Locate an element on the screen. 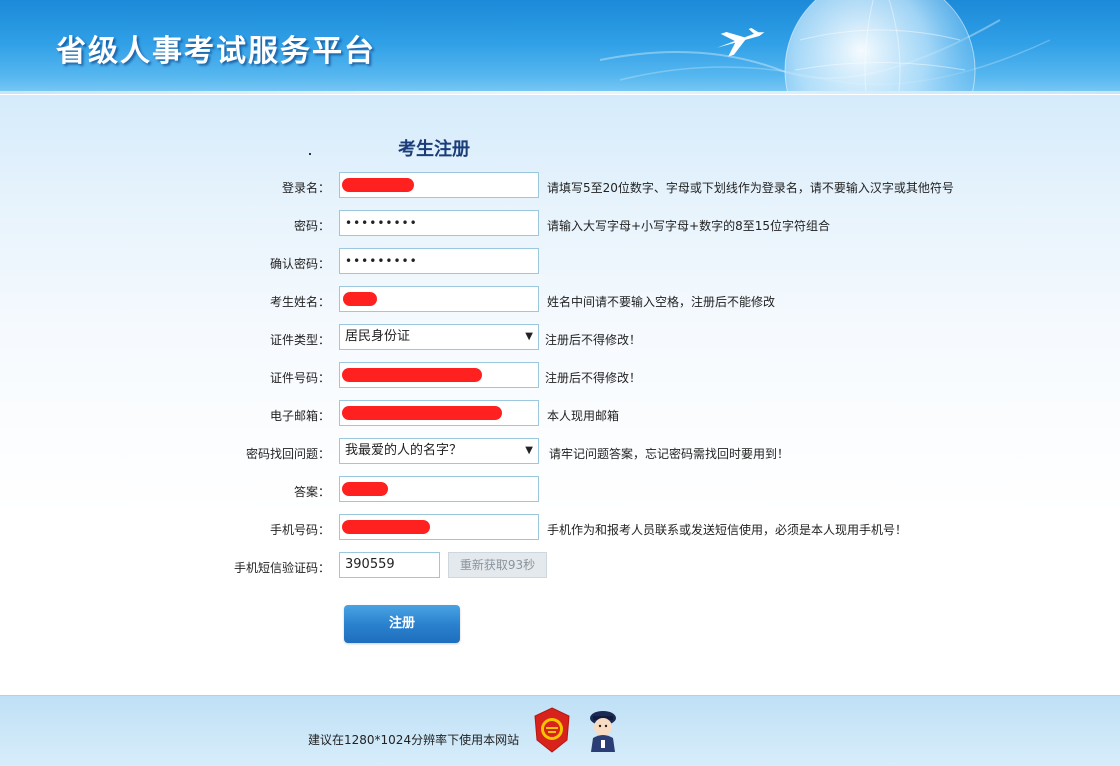 This screenshot has width=1120, height=766. form-title: 考生注册 is located at coordinates (434, 149).